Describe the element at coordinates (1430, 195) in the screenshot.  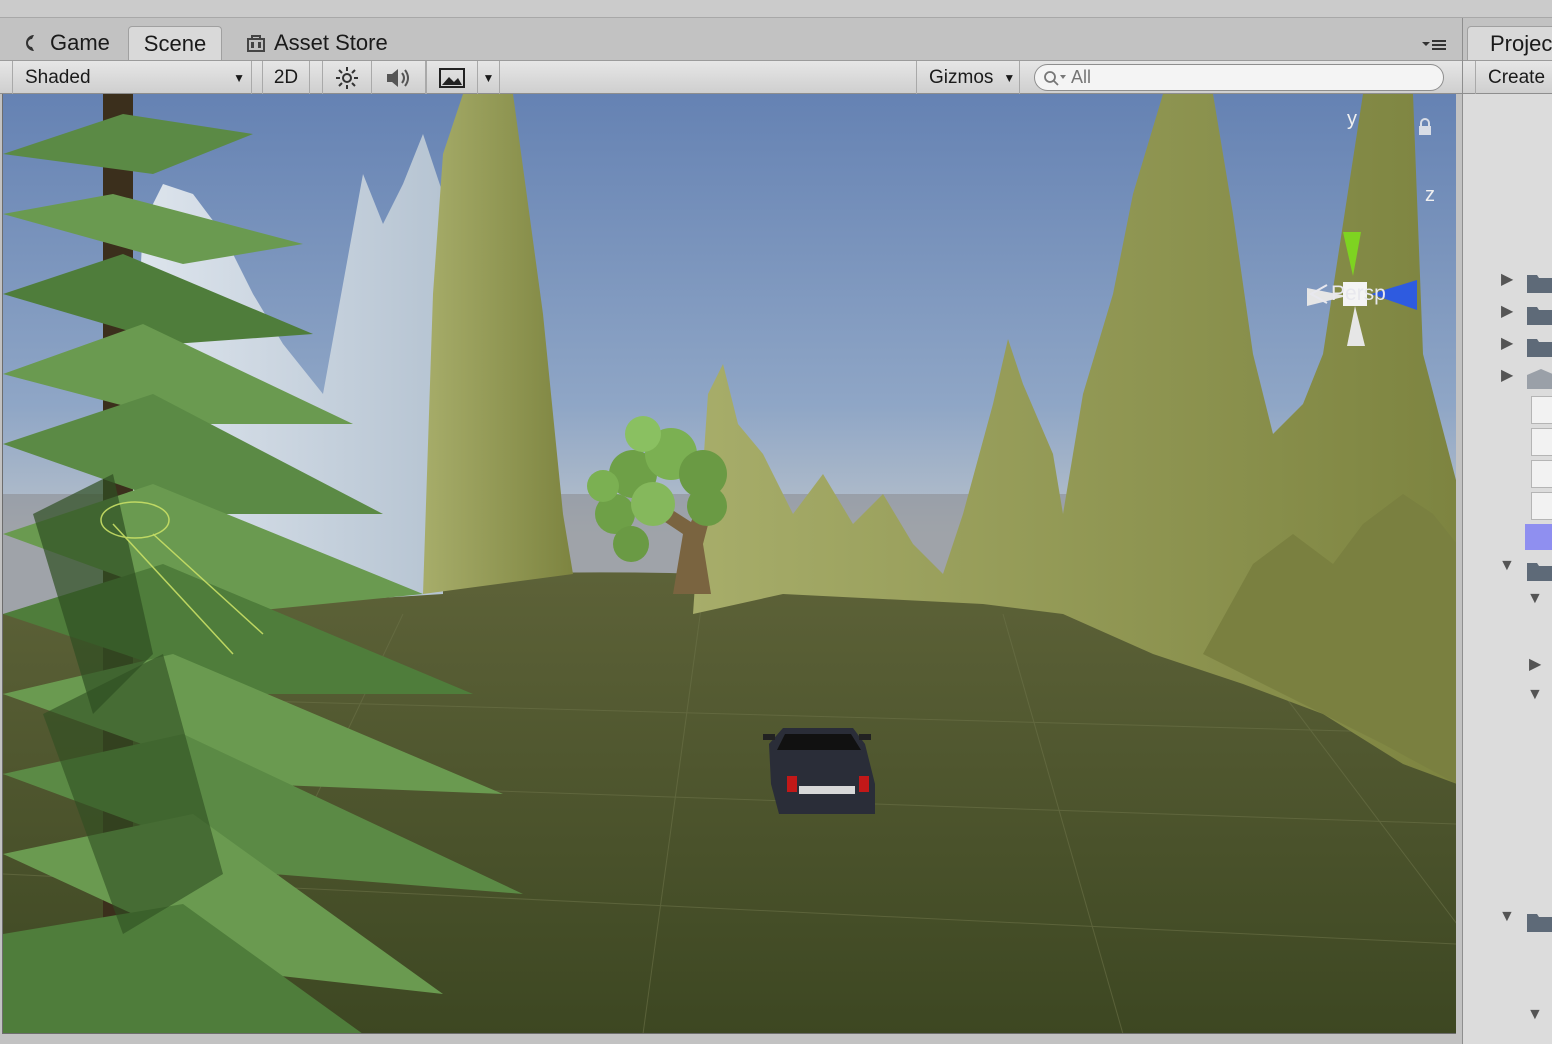
I see `axis-z-label: z` at that location.